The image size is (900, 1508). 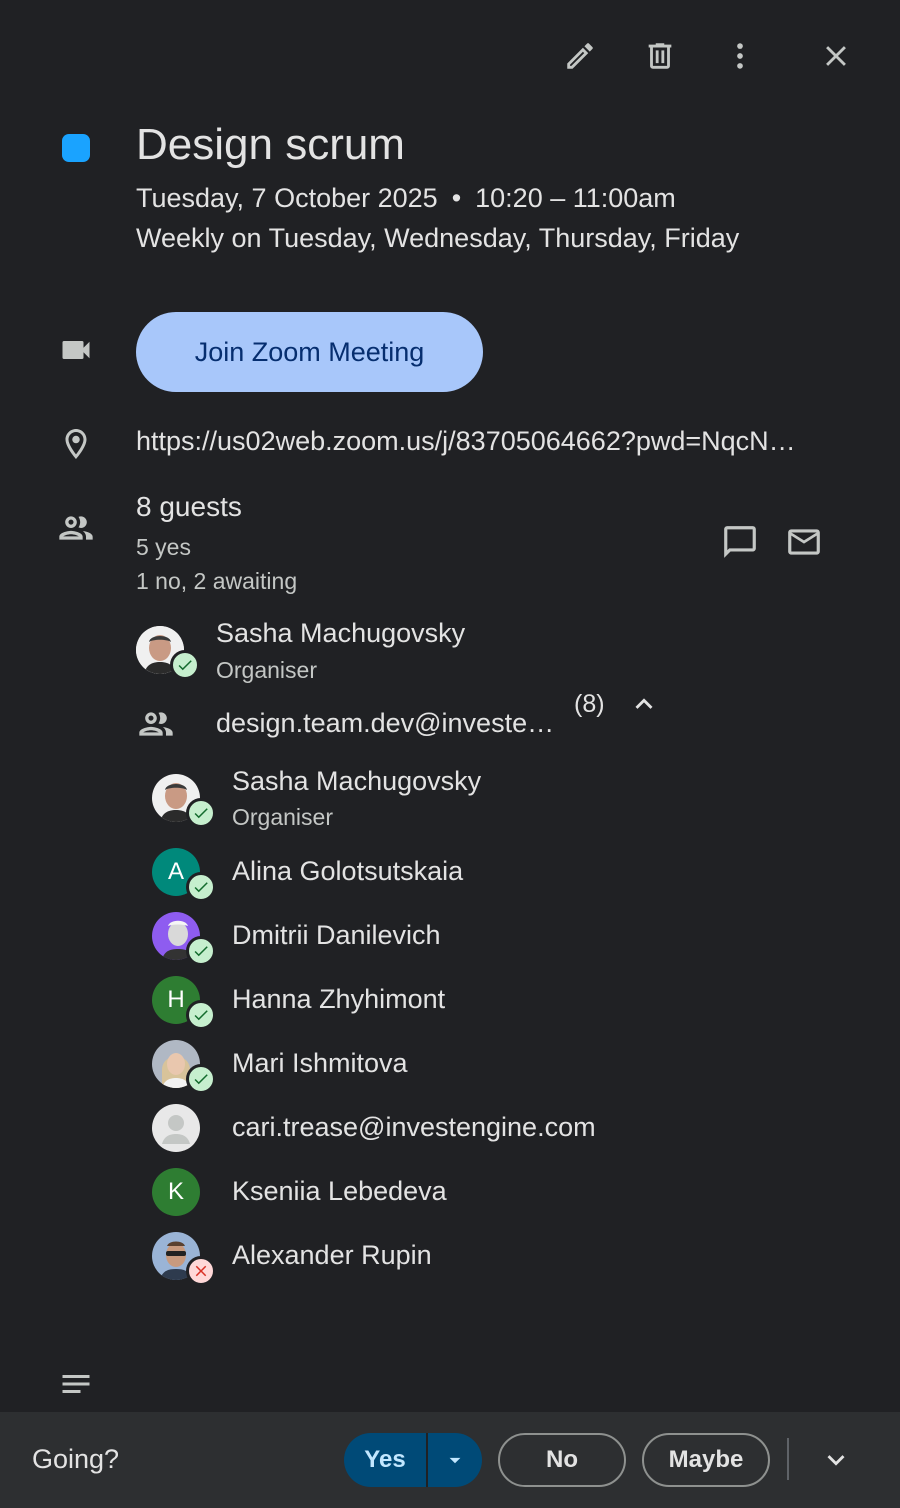 I want to click on event-time: 10:20 – 11:00am, so click(x=575, y=198).